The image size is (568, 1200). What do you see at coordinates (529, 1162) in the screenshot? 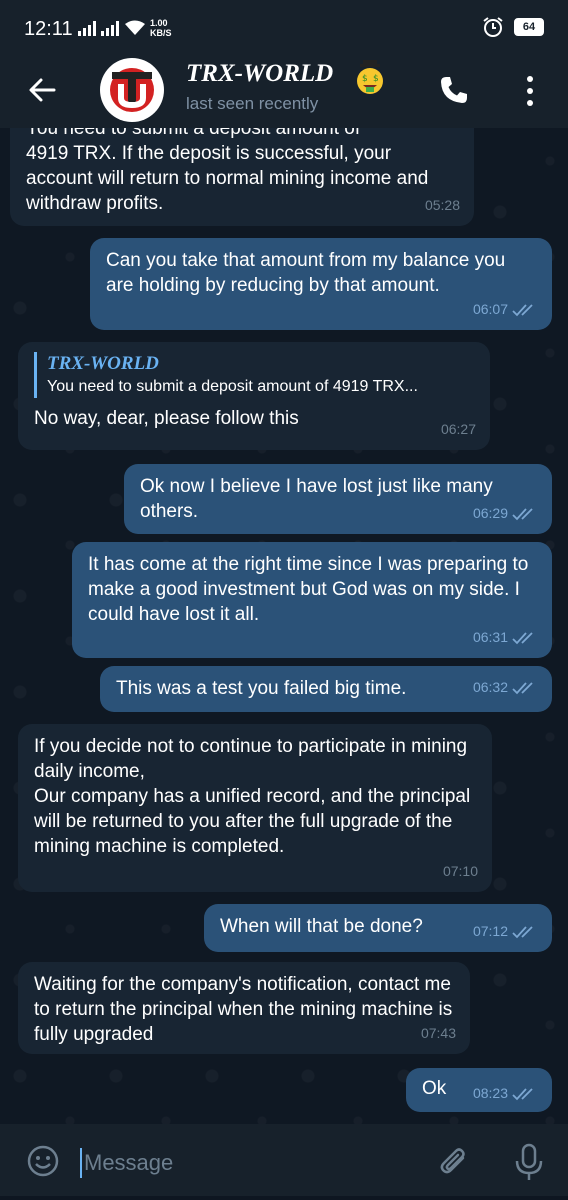
I see `microphone-icon` at bounding box center [529, 1162].